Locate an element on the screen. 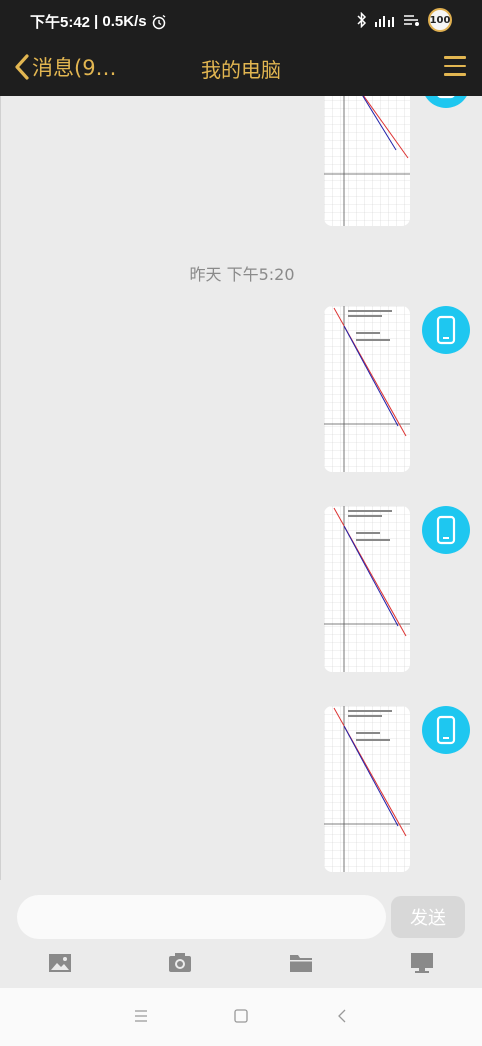  toolbar is located at coordinates (241, 965).